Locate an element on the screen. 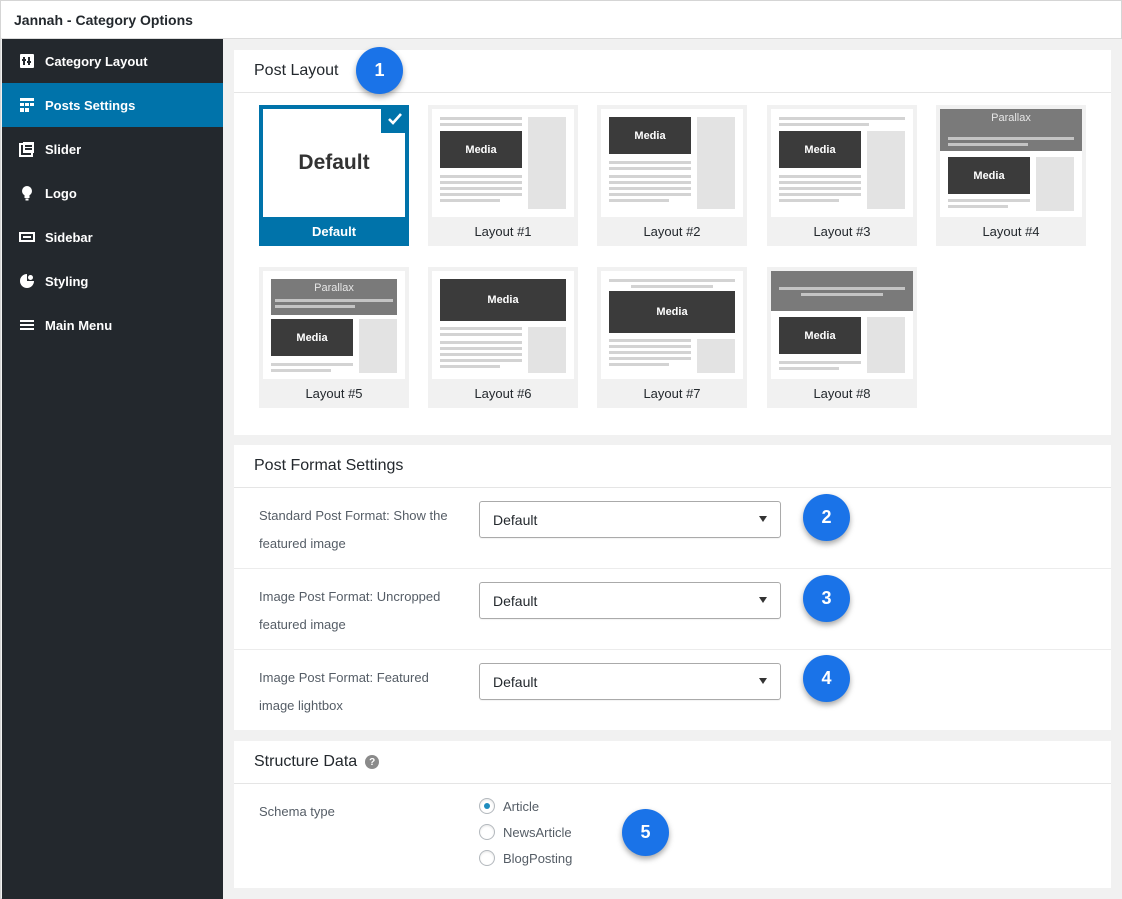 Image resolution: width=1122 pixels, height=899 pixels. layout-option-4: Parallax Media Layout #4 is located at coordinates (1011, 175).